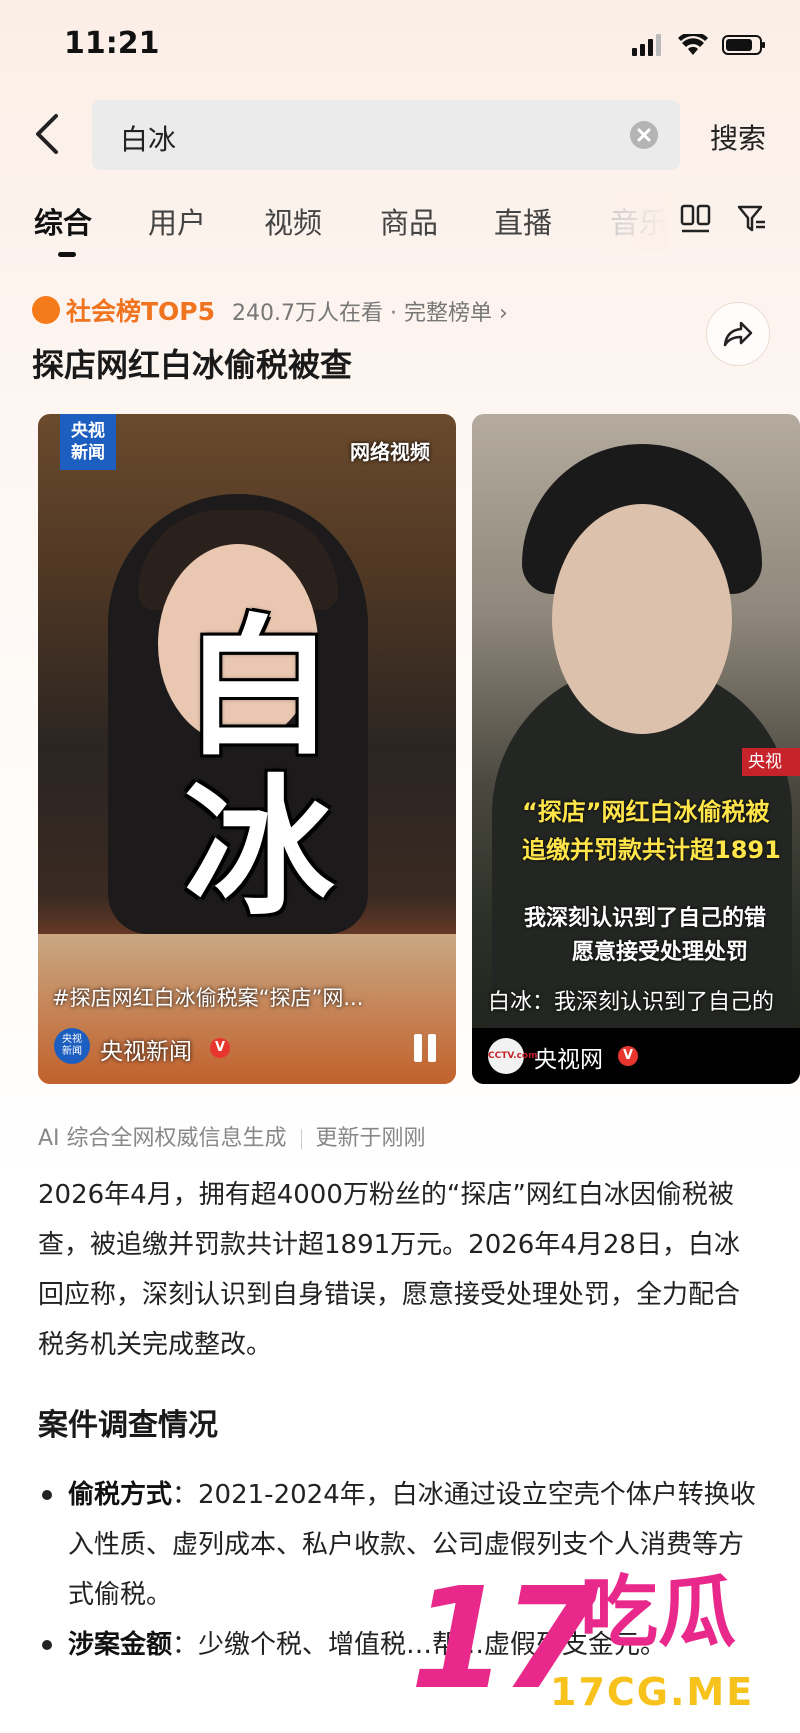 The image size is (800, 1733). I want to click on status-time: 11:21, so click(112, 43).